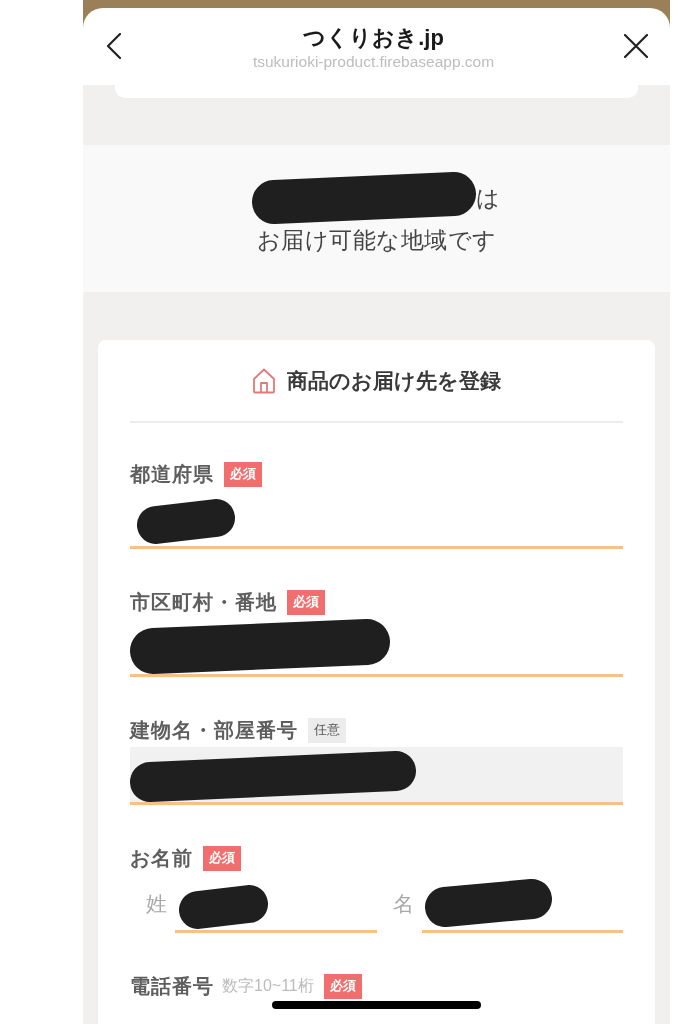 The height and width of the screenshot is (1024, 683). What do you see at coordinates (376, 776) in the screenshot?
I see `input-field` at bounding box center [376, 776].